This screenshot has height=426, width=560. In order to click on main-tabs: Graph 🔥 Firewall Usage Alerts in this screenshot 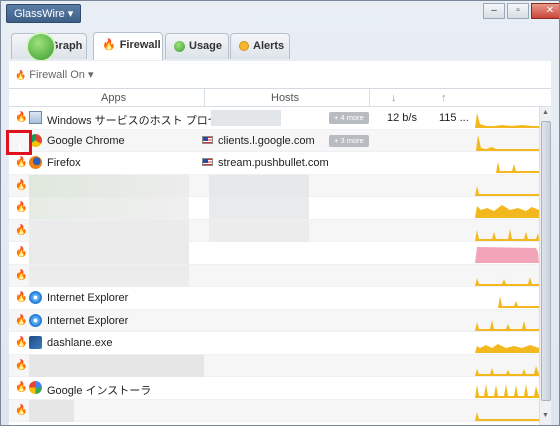, I will do `click(280, 43)`.